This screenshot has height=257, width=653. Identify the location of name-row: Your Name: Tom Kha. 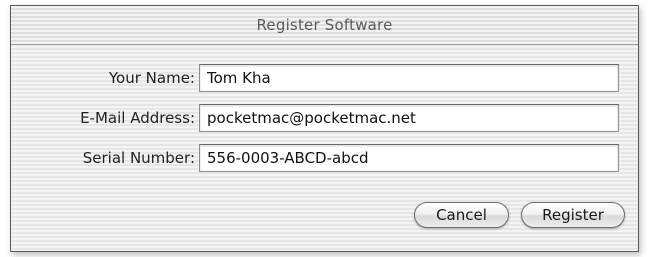
(325, 78).